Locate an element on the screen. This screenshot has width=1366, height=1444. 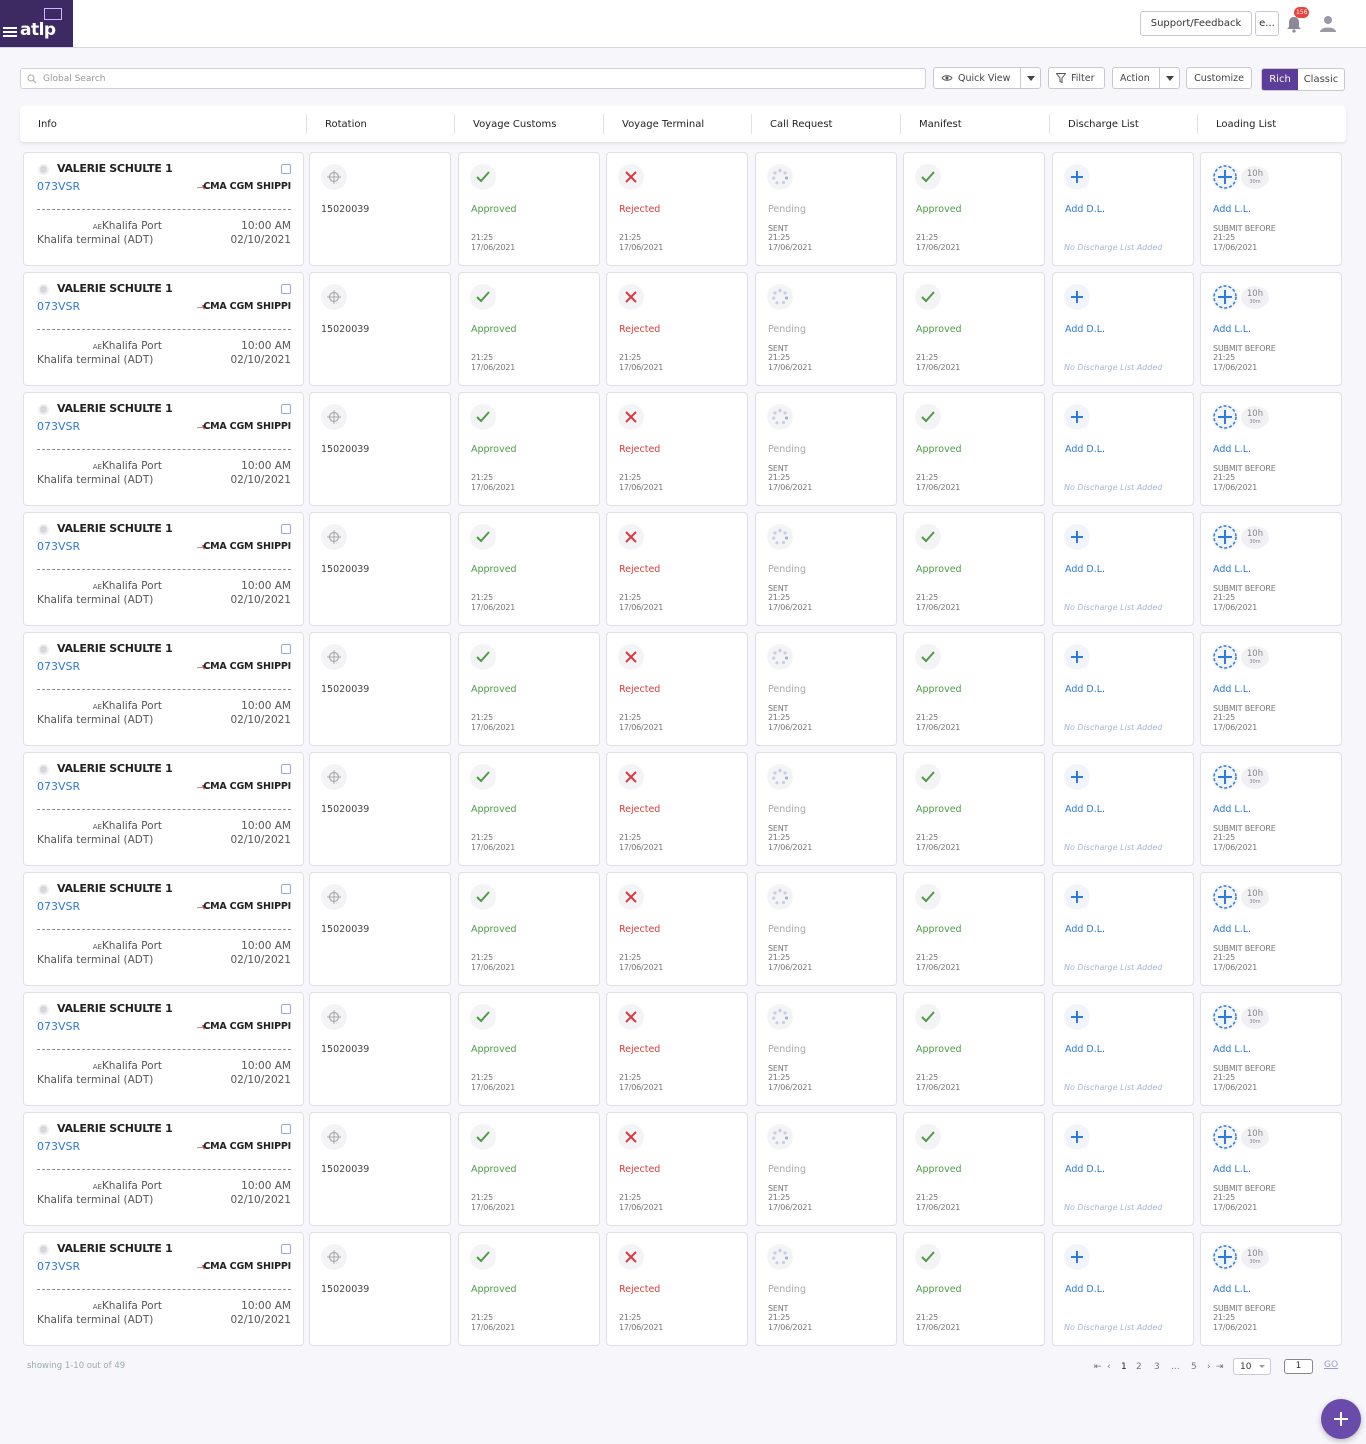
page-number-input: 1 is located at coordinates (1298, 1366).